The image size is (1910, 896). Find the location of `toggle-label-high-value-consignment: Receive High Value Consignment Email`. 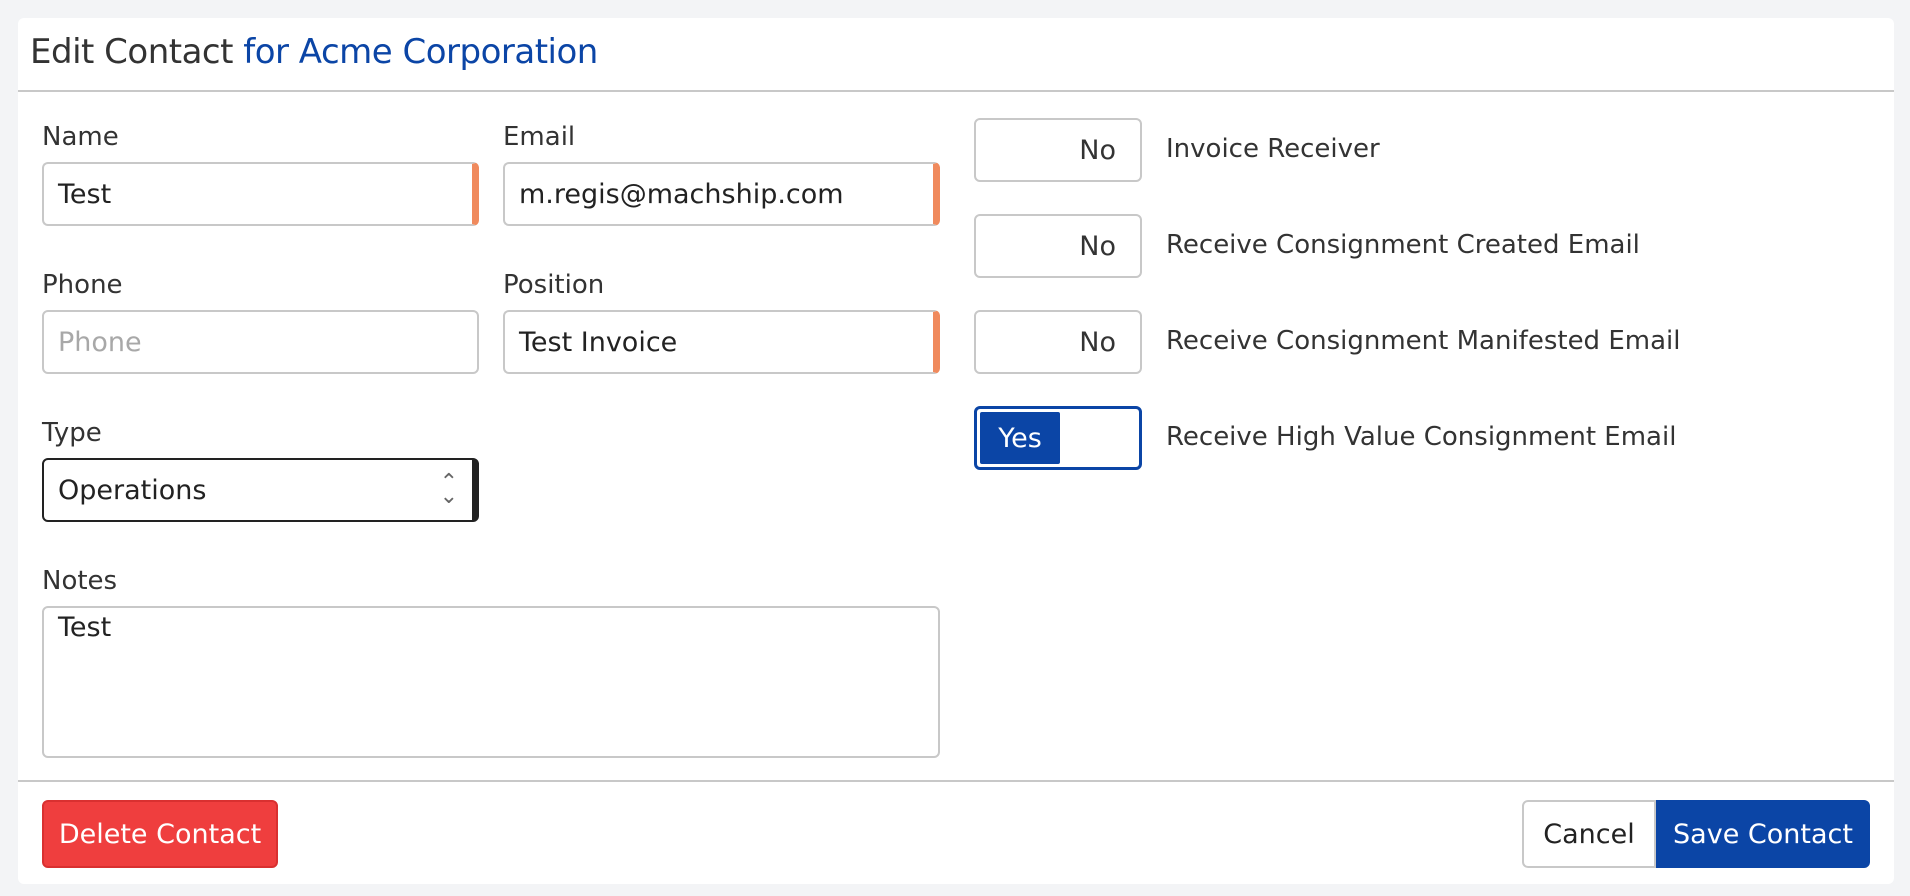

toggle-label-high-value-consignment: Receive High Value Consignment Email is located at coordinates (1421, 437).